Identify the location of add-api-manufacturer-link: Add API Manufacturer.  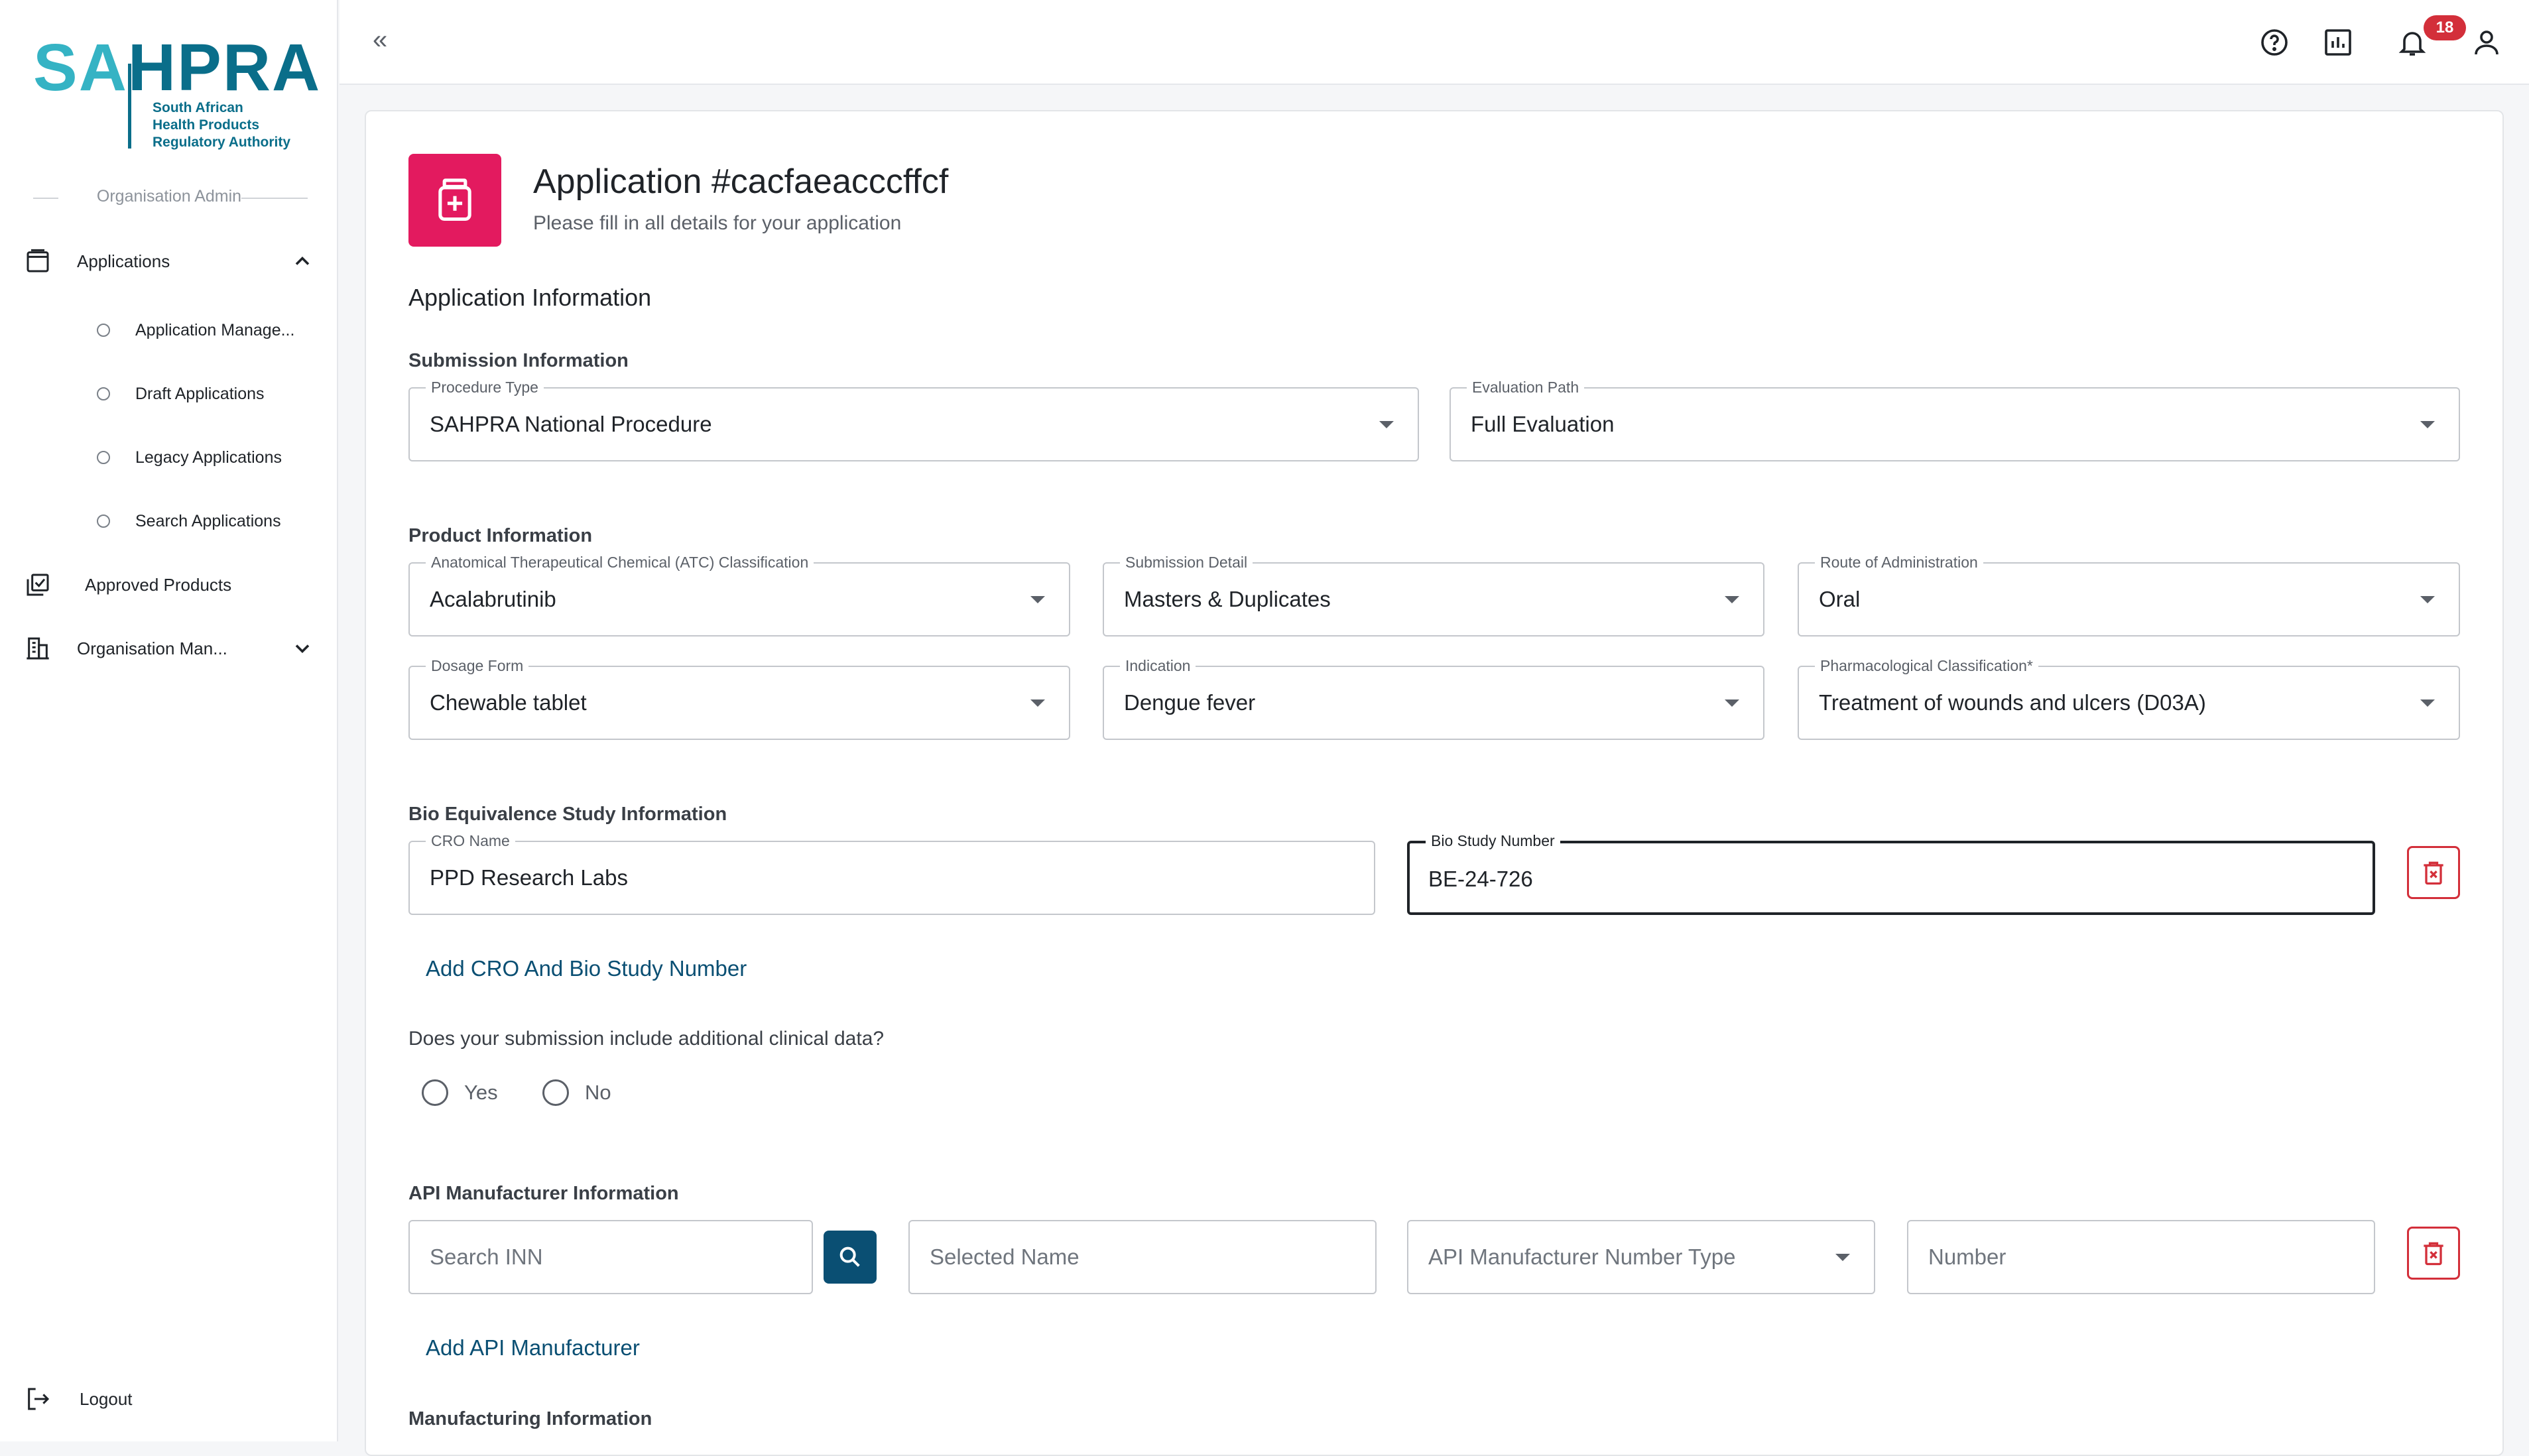
(533, 1348).